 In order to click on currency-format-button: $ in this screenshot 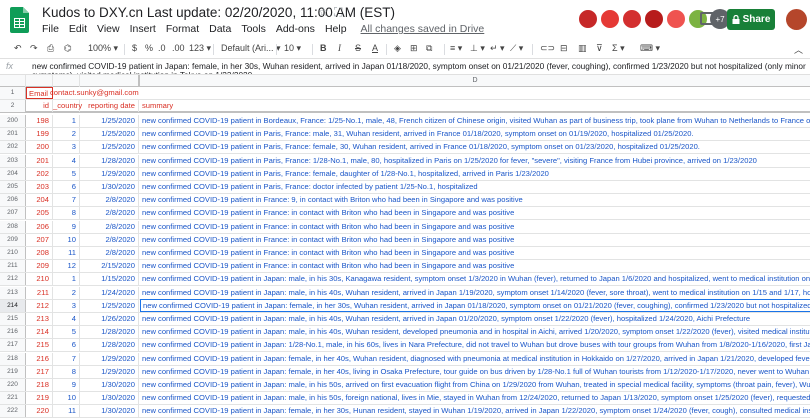, I will do `click(134, 48)`.